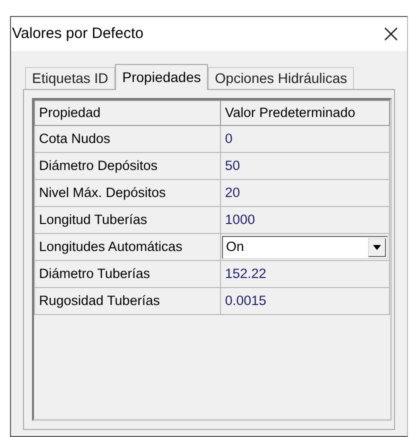  I want to click on property-name: Longitud Tuberías, so click(127, 220).